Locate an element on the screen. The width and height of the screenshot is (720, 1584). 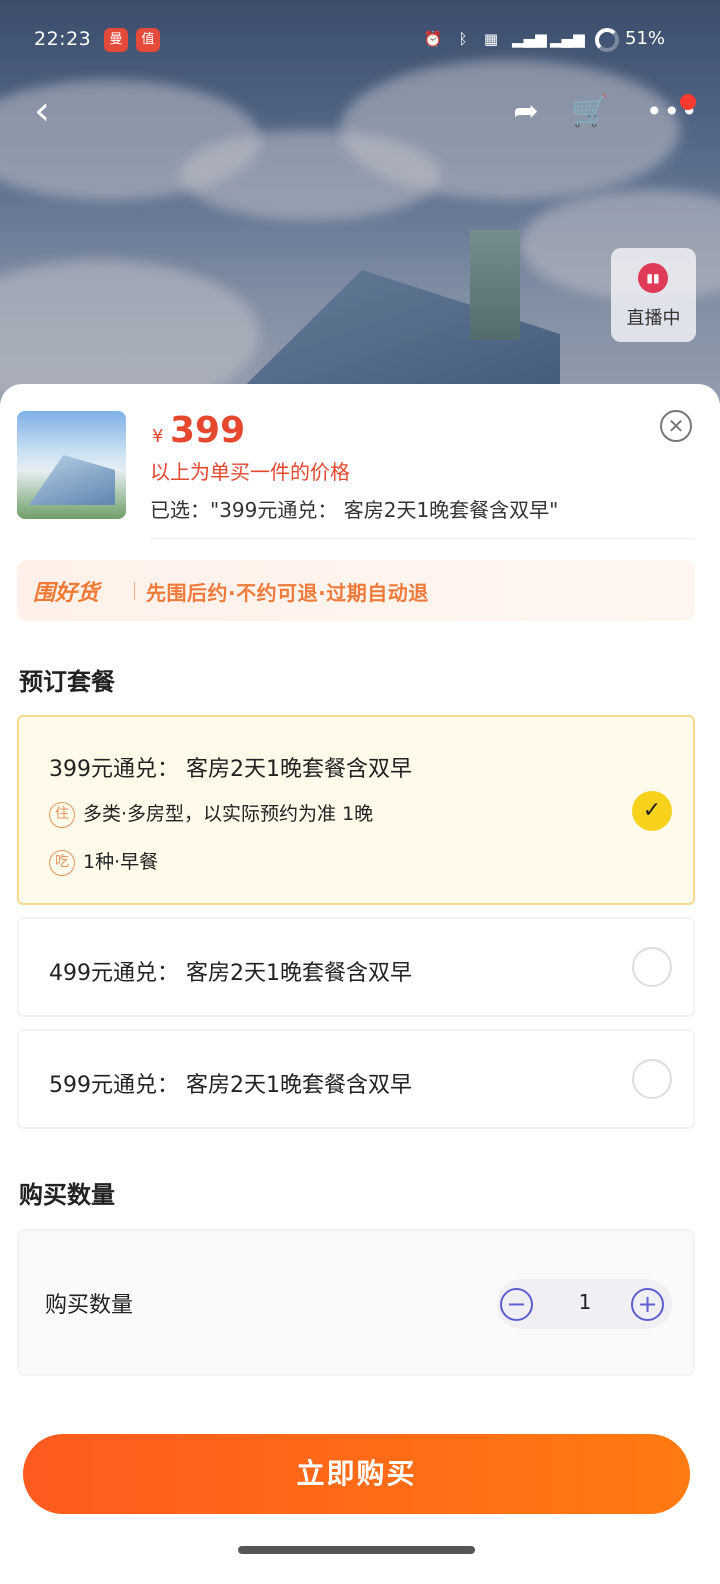
divider is located at coordinates (422, 538).